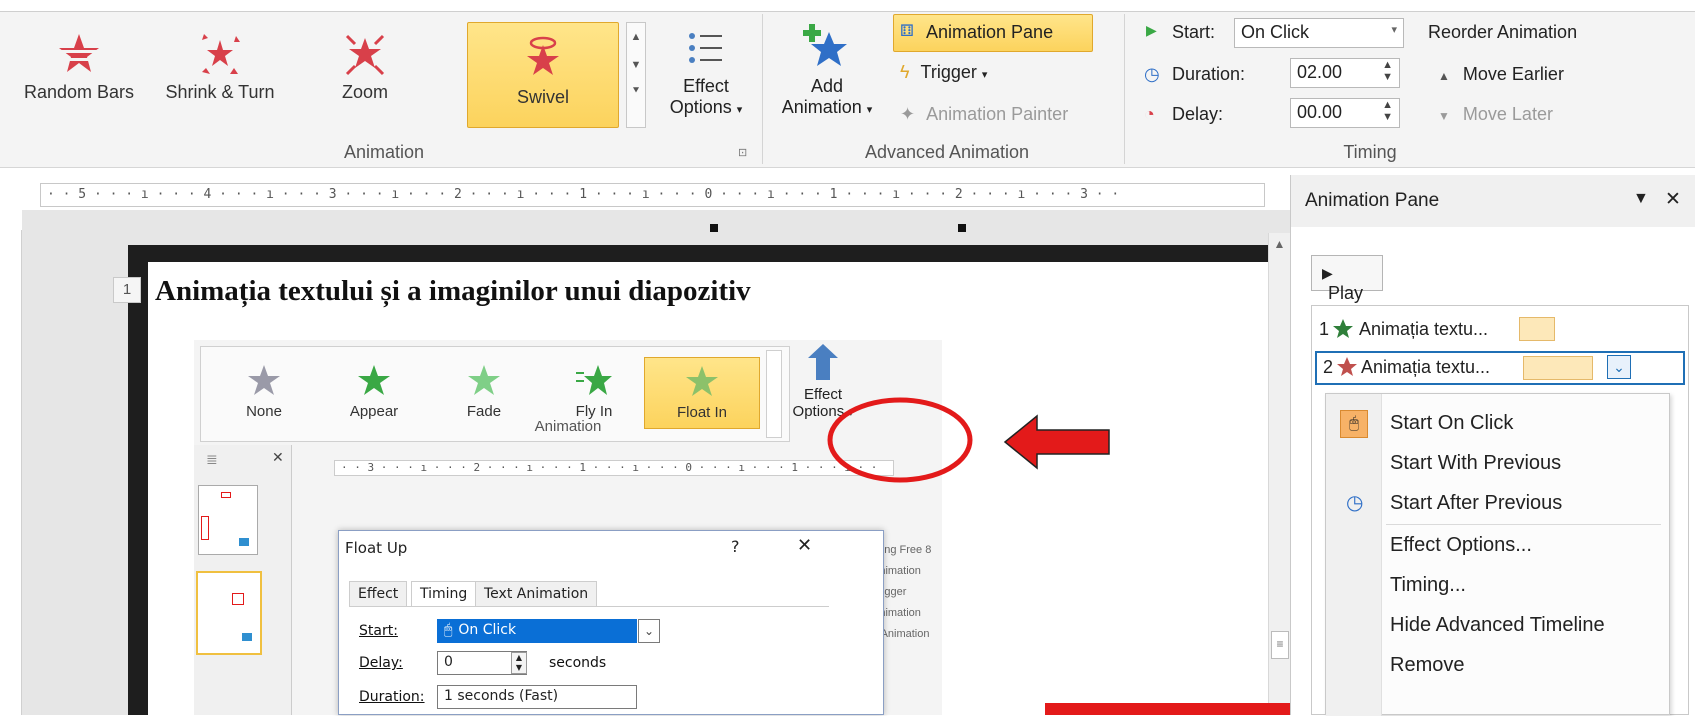 This screenshot has height=716, width=1695. I want to click on move-earlier-label: Move Earlier, so click(1513, 74).